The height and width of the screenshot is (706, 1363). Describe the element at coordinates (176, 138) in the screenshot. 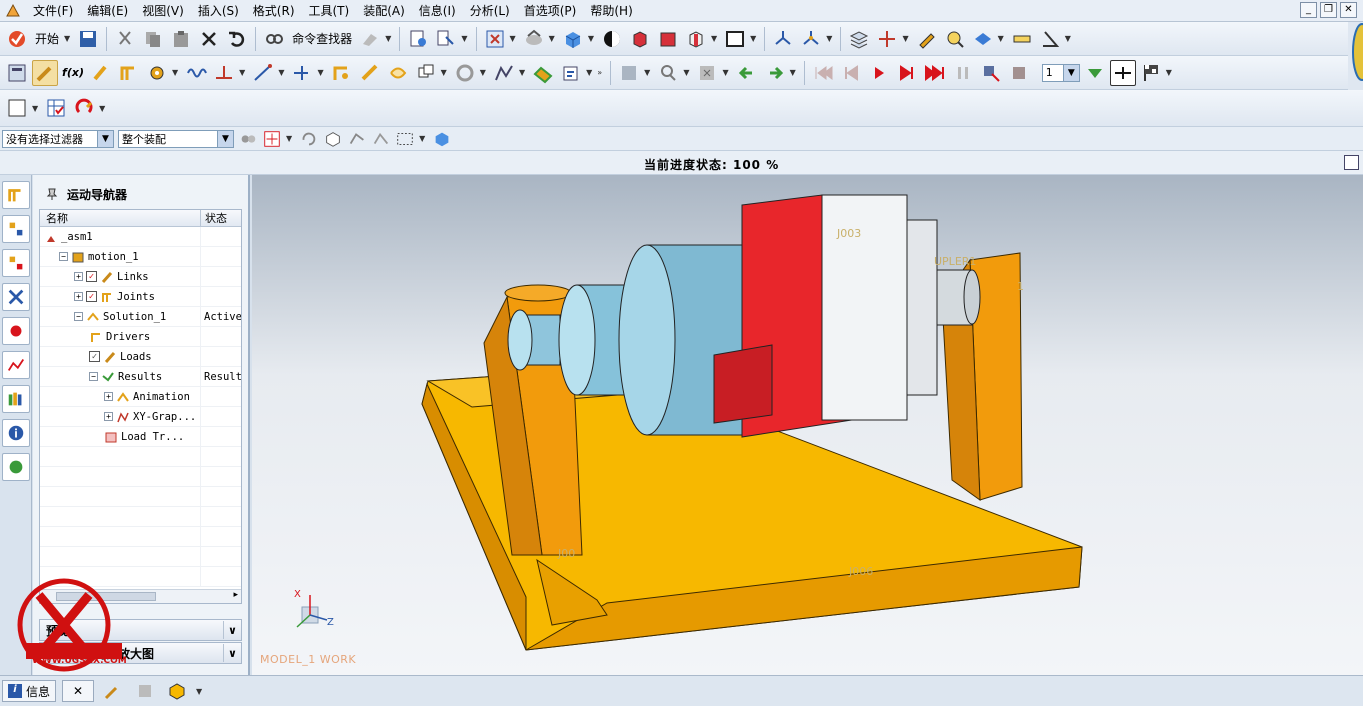

I see `scope-select: 整个装配 ▼` at that location.